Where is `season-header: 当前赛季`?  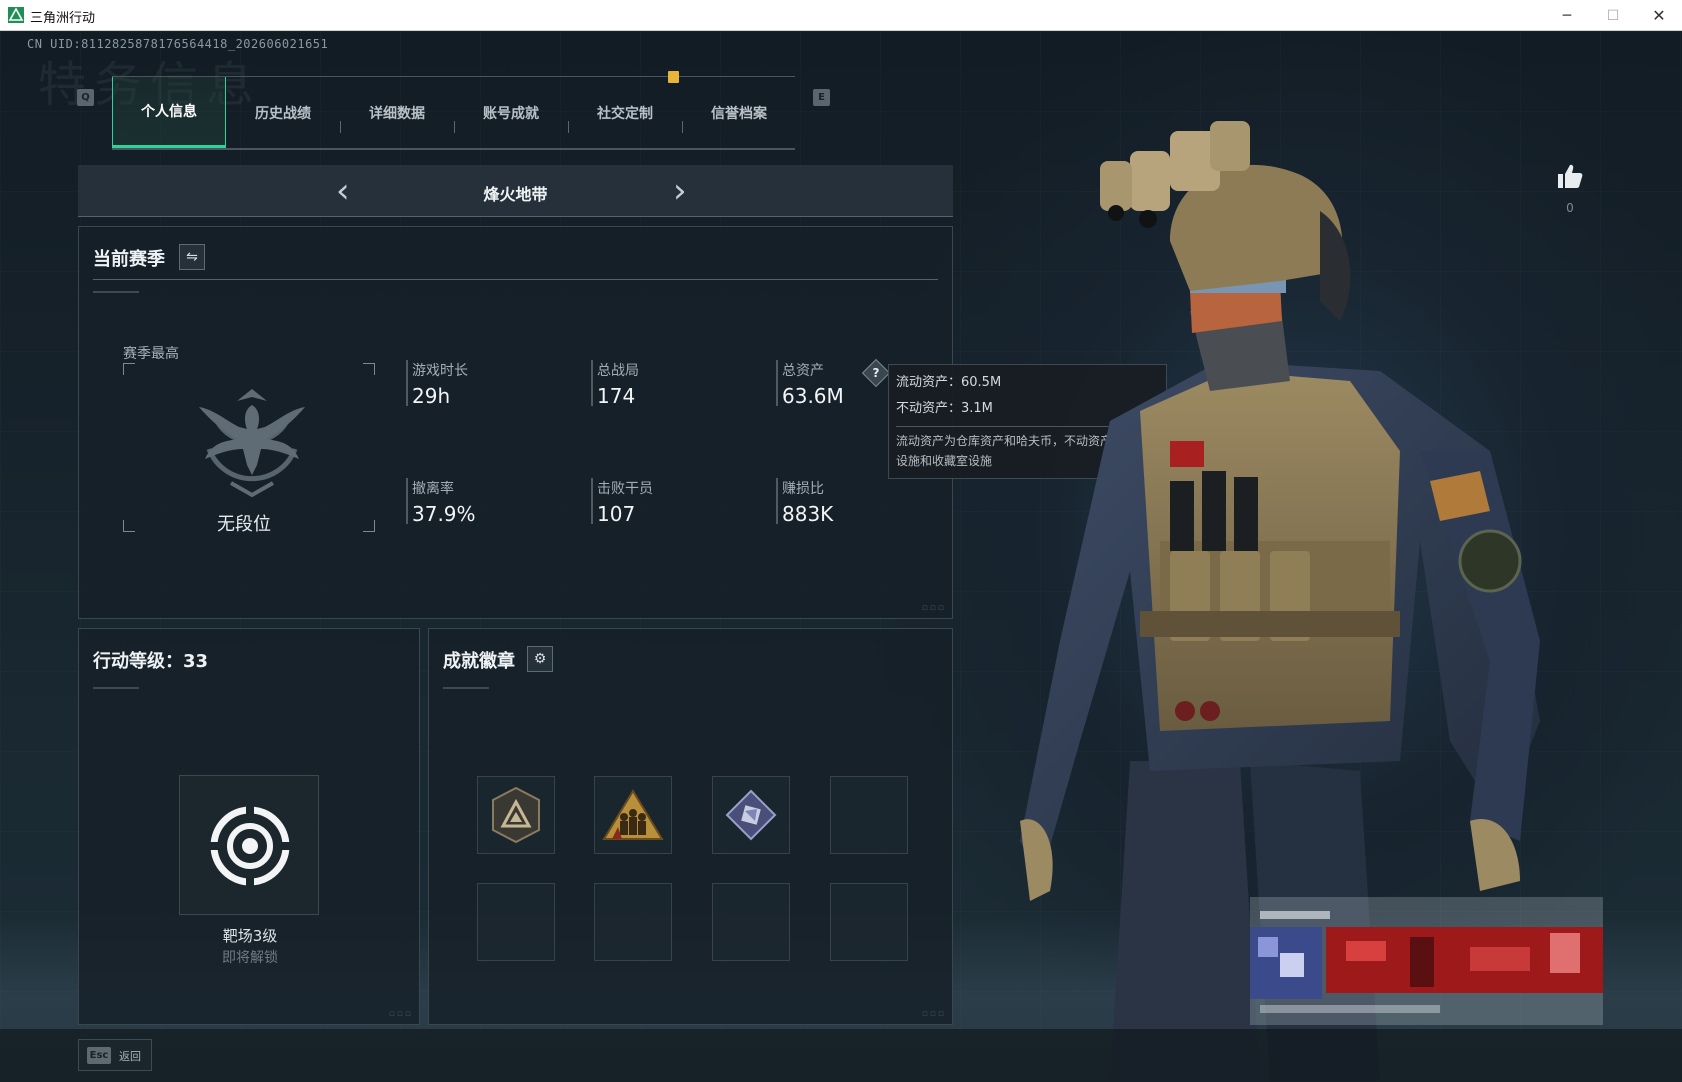
season-header: 当前赛季 is located at coordinates (129, 259).